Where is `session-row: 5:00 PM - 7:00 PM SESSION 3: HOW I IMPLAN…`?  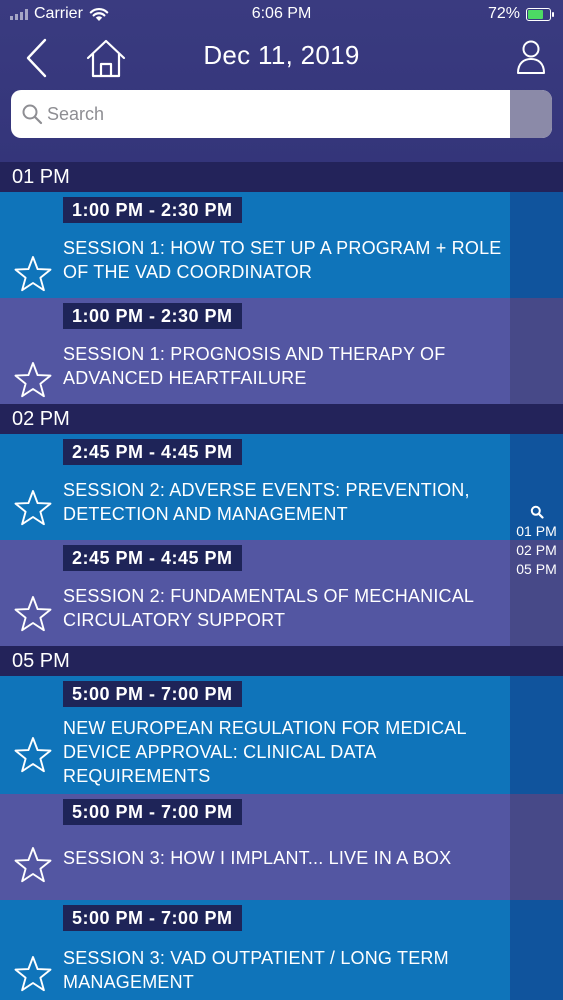 session-row: 5:00 PM - 7:00 PM SESSION 3: HOW I IMPLAN… is located at coordinates (281, 847).